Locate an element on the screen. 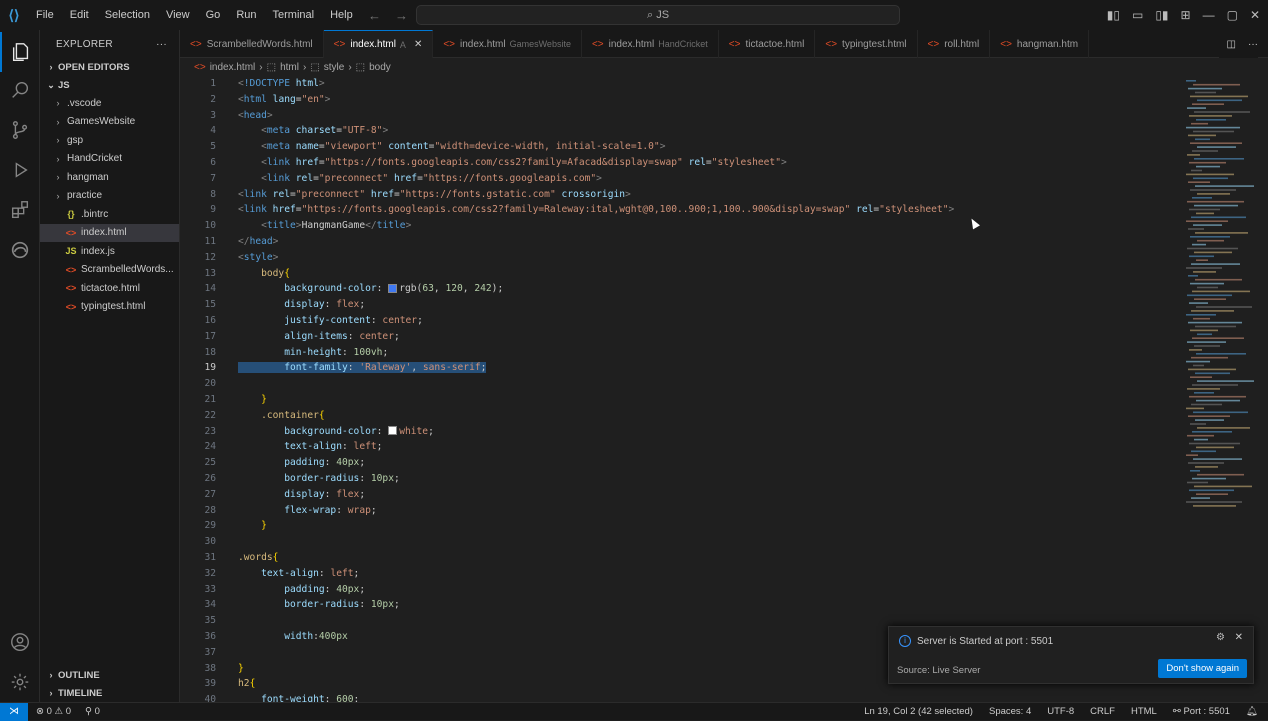  tab: <> typingtest.html is located at coordinates (866, 44).